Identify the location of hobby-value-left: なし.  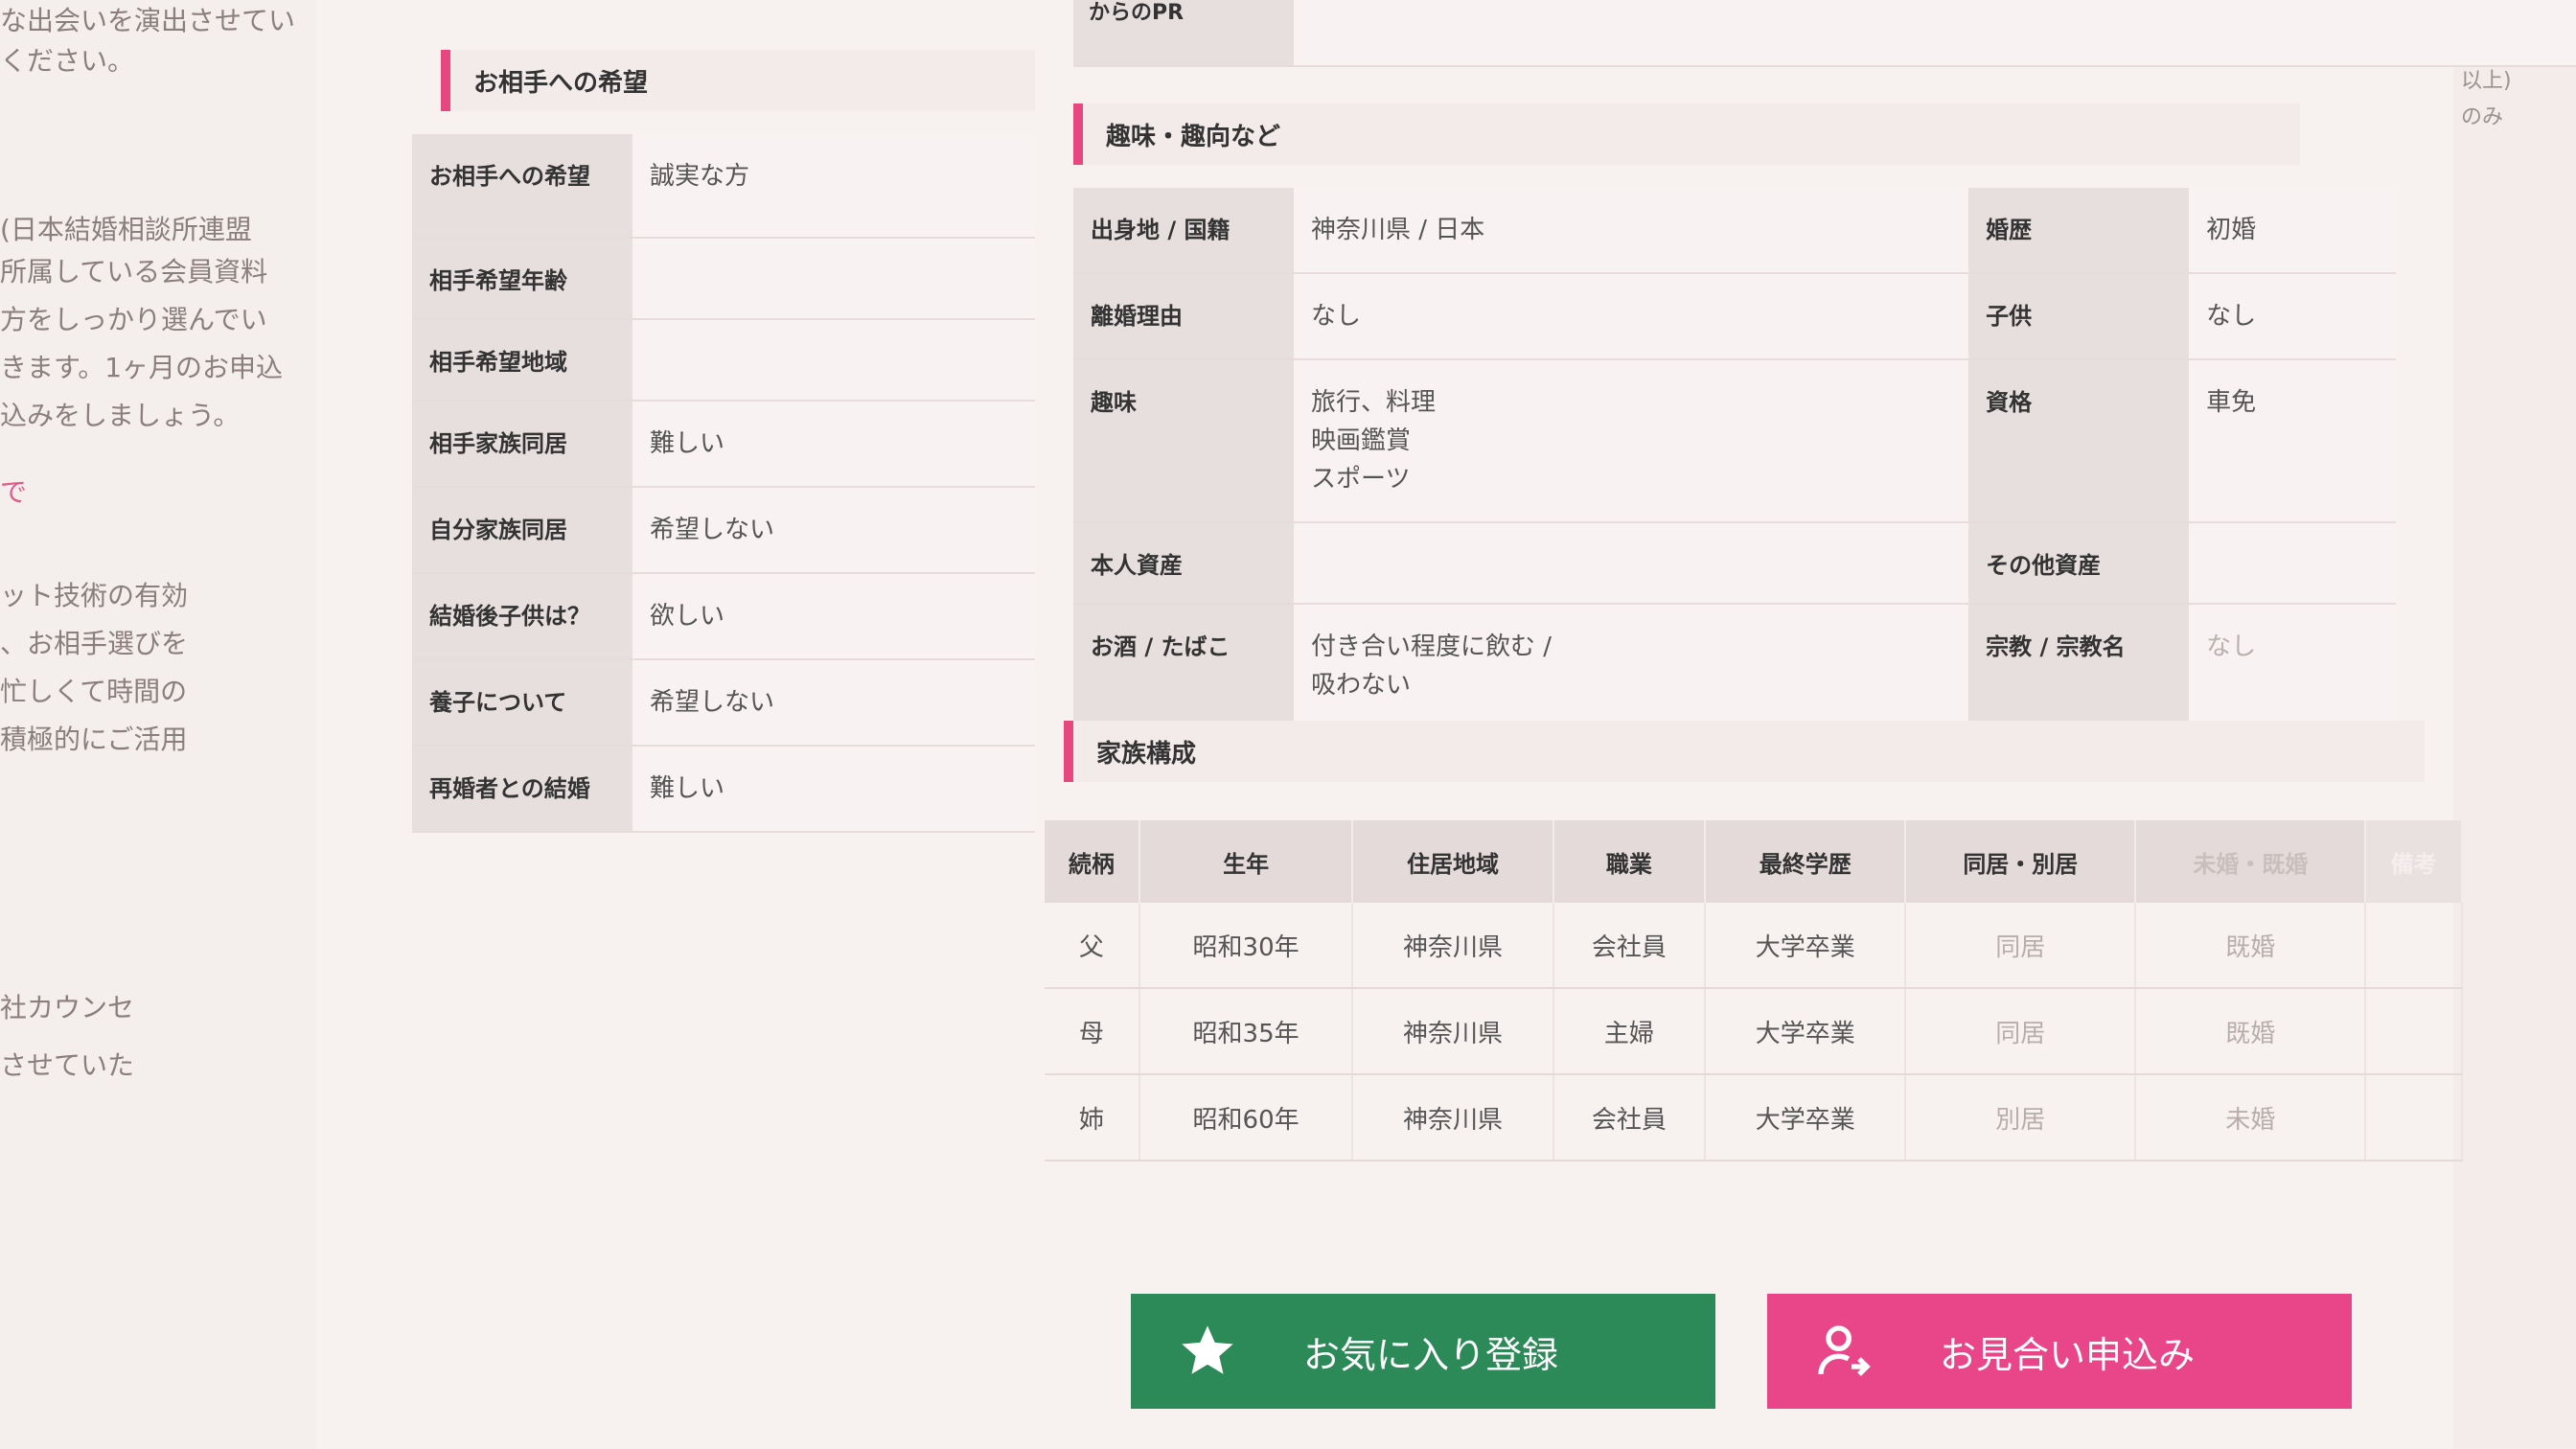
(1631, 316).